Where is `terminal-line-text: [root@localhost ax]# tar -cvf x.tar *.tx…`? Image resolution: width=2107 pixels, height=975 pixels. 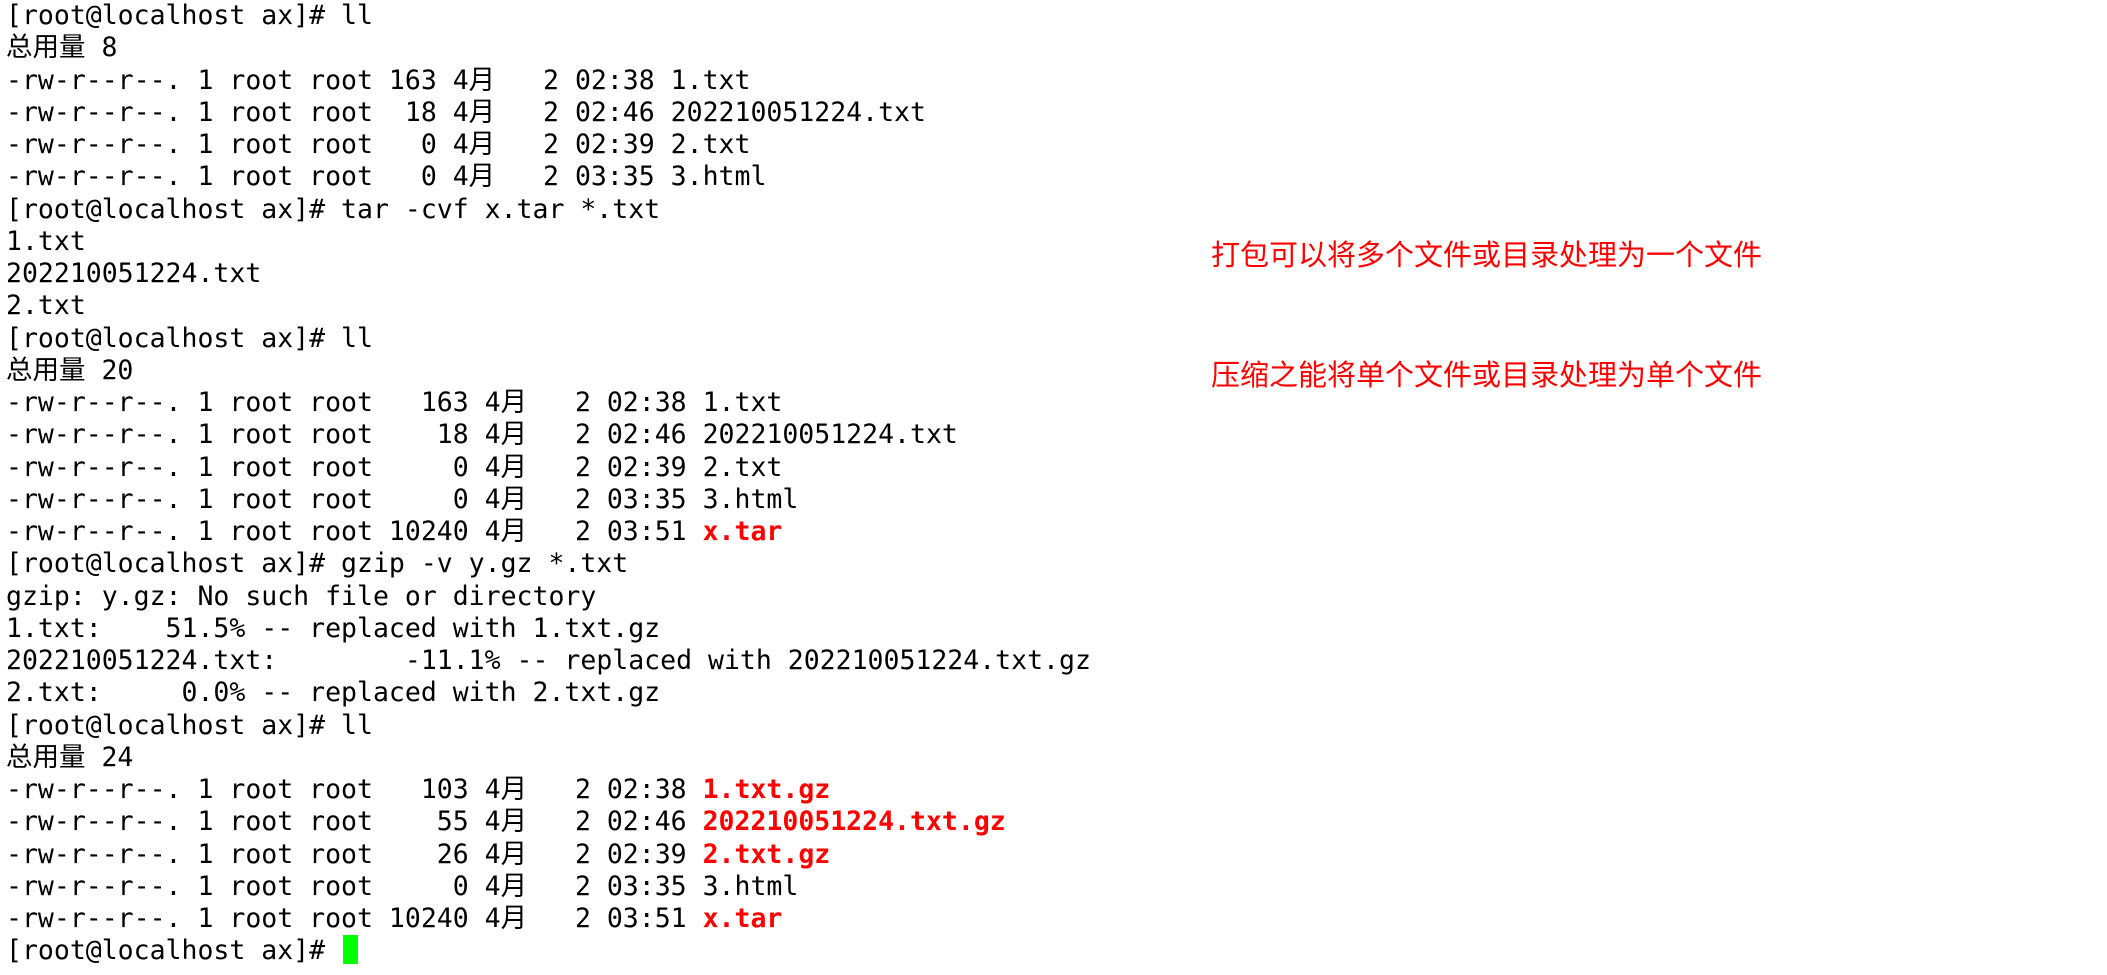 terminal-line-text: [root@localhost ax]# tar -cvf x.tar *.tx… is located at coordinates (333, 209).